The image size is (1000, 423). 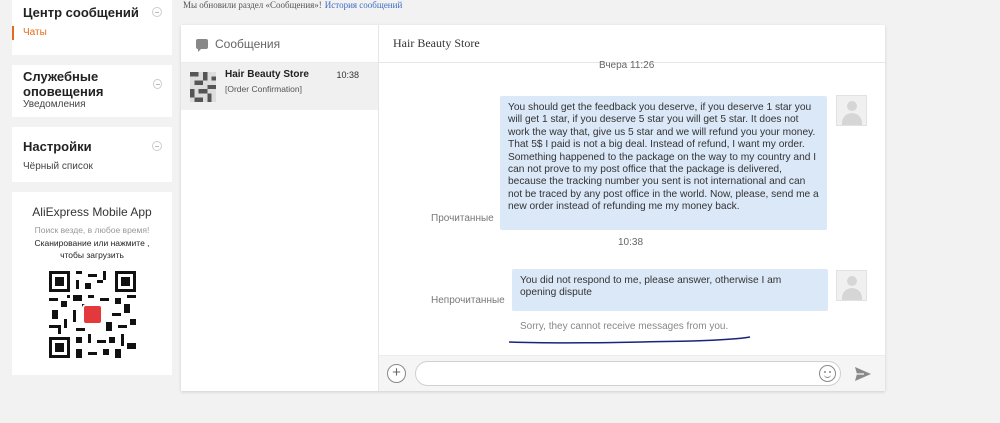 What do you see at coordinates (92, 255) in the screenshot?
I see `app-promo-scan-line-2: чтобы загрузить` at bounding box center [92, 255].